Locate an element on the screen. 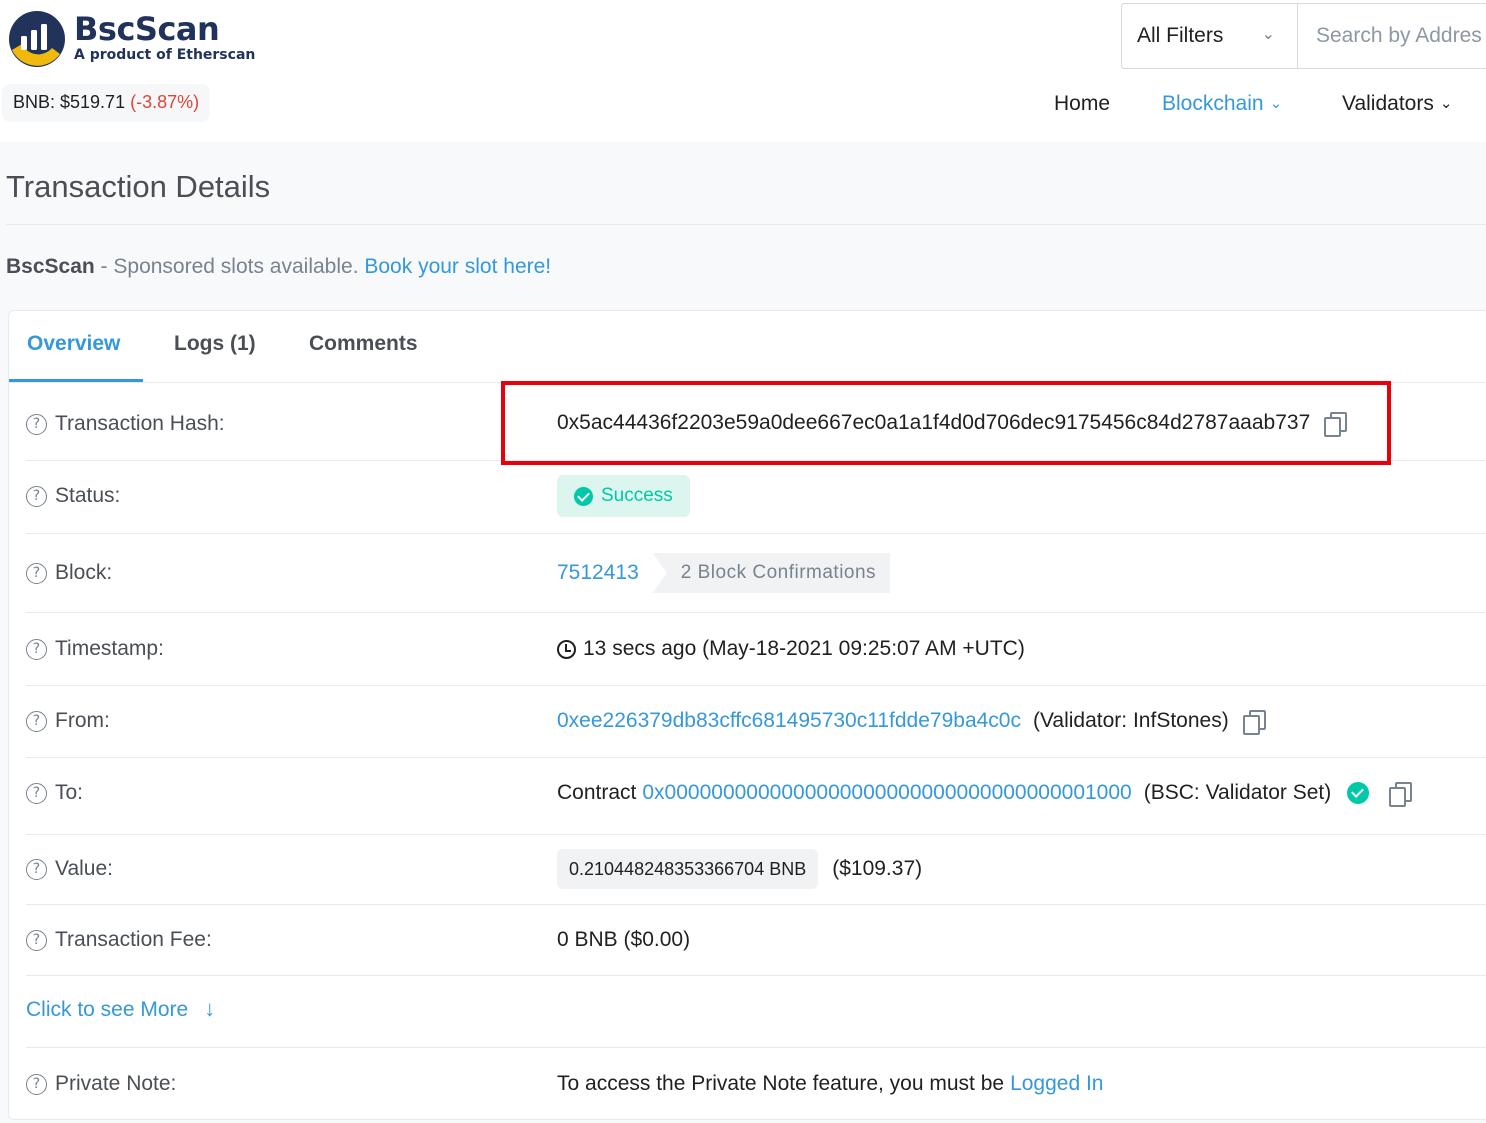 The width and height of the screenshot is (1486, 1123). highlight-box is located at coordinates (946, 423).